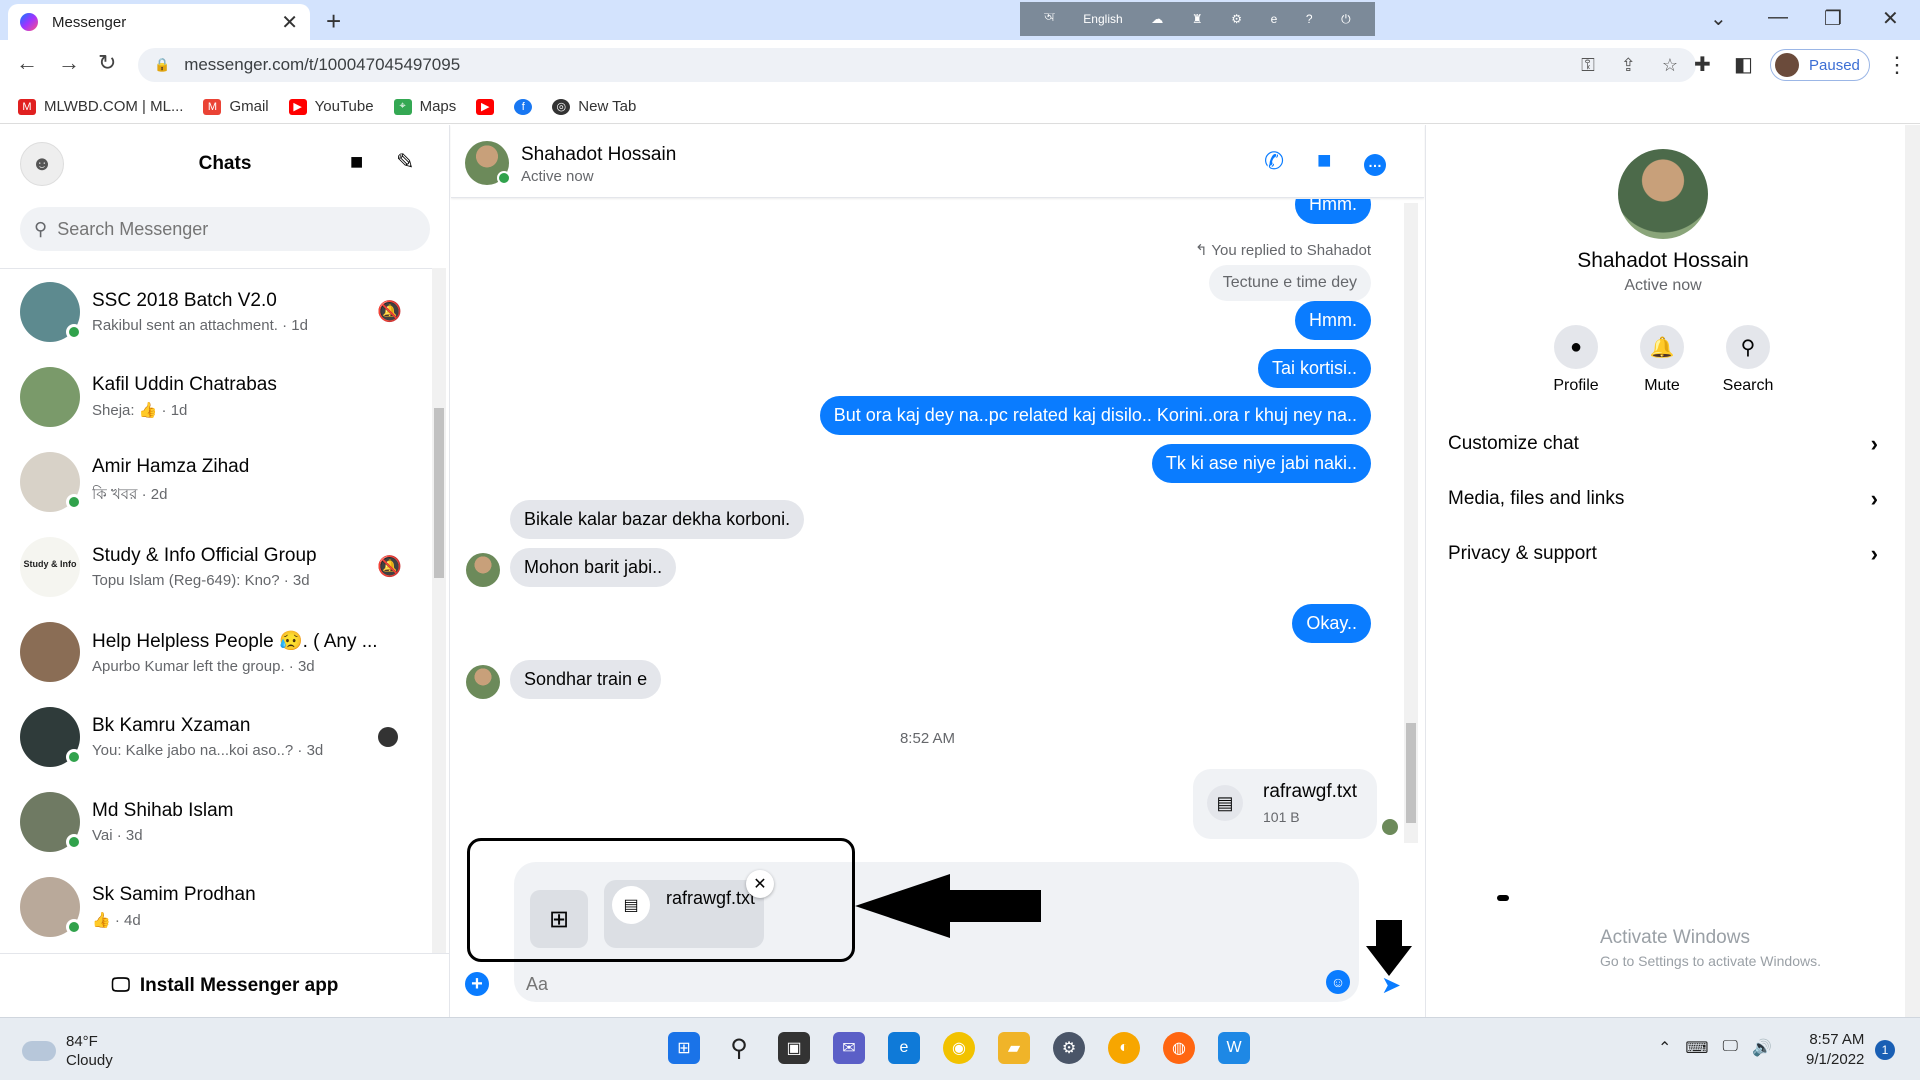 The image size is (1920, 1080). Describe the element at coordinates (917, 65) in the screenshot. I see `address-bar: 🔒 messenger.com/t/100047045497095 ⚿ ⇪ ☆` at that location.